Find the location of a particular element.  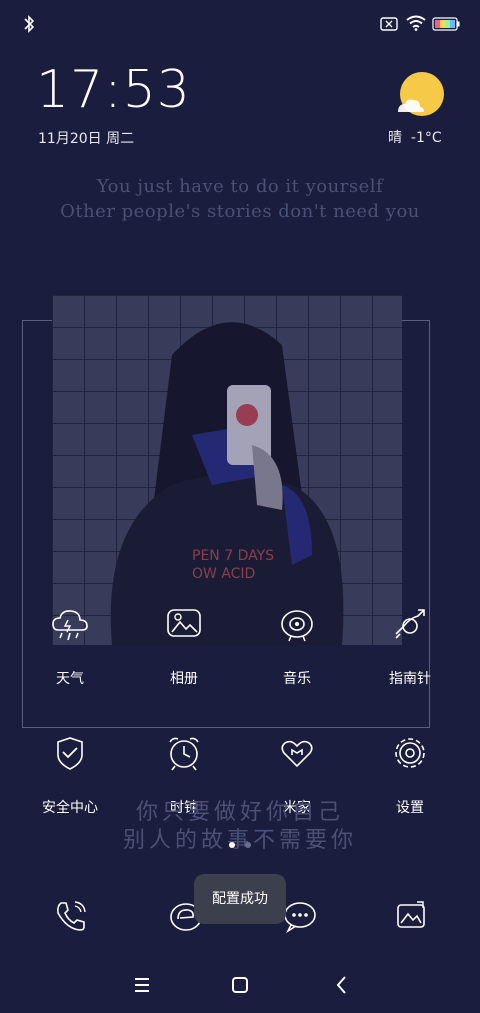

back-icon is located at coordinates (342, 985).